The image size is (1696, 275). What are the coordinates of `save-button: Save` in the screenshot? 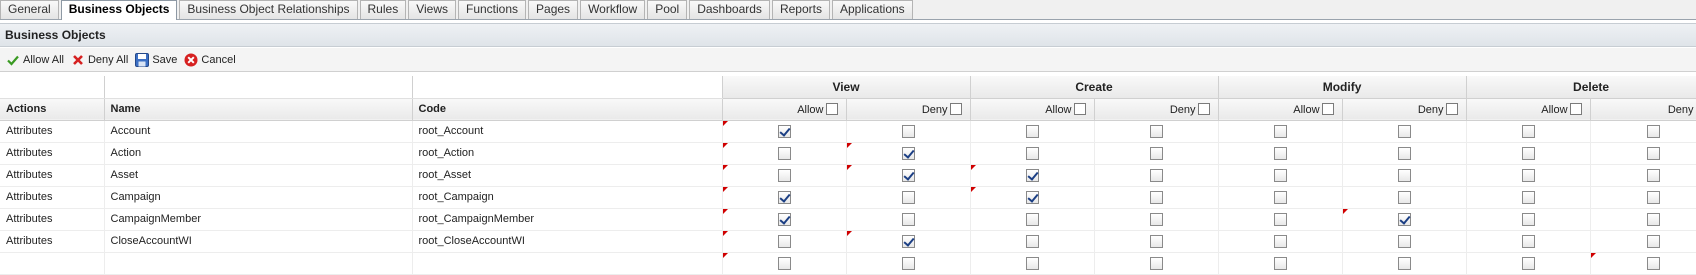 It's located at (156, 60).